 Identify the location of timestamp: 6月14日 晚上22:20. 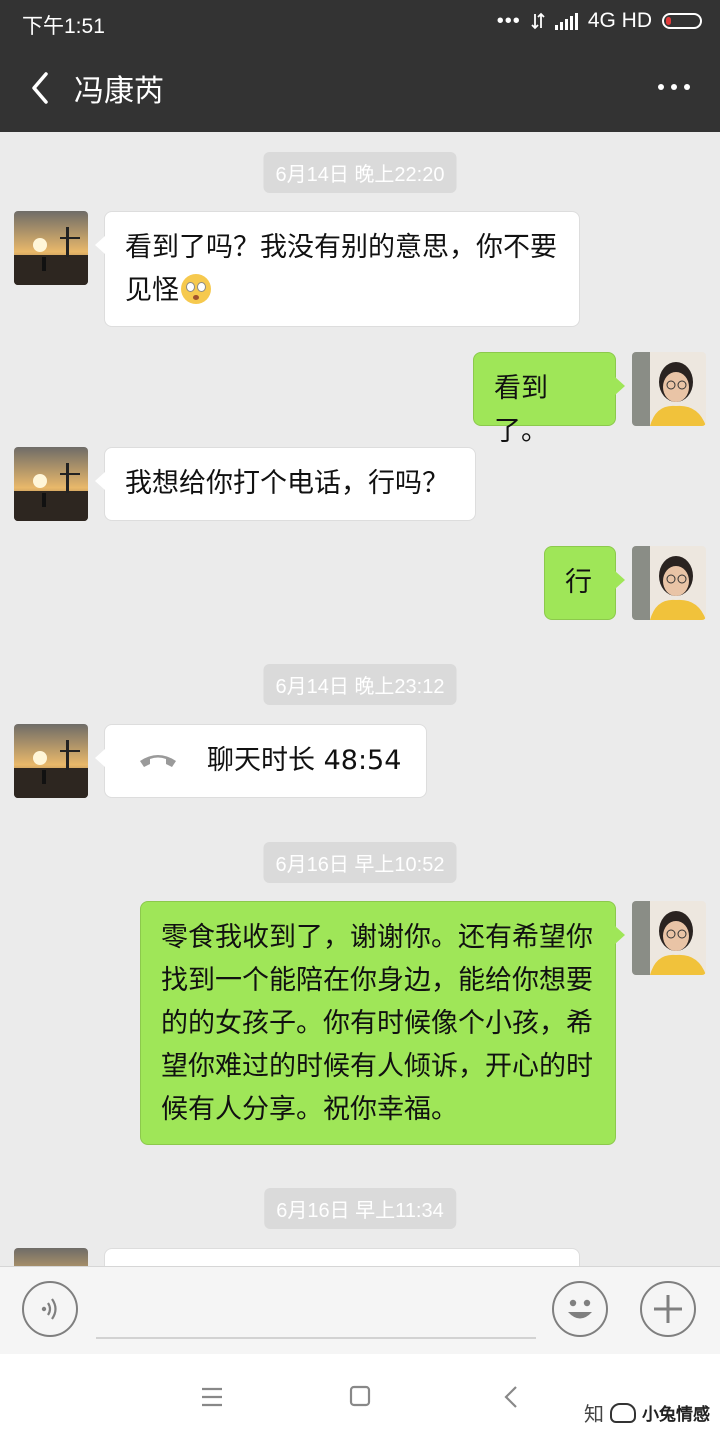
(360, 172).